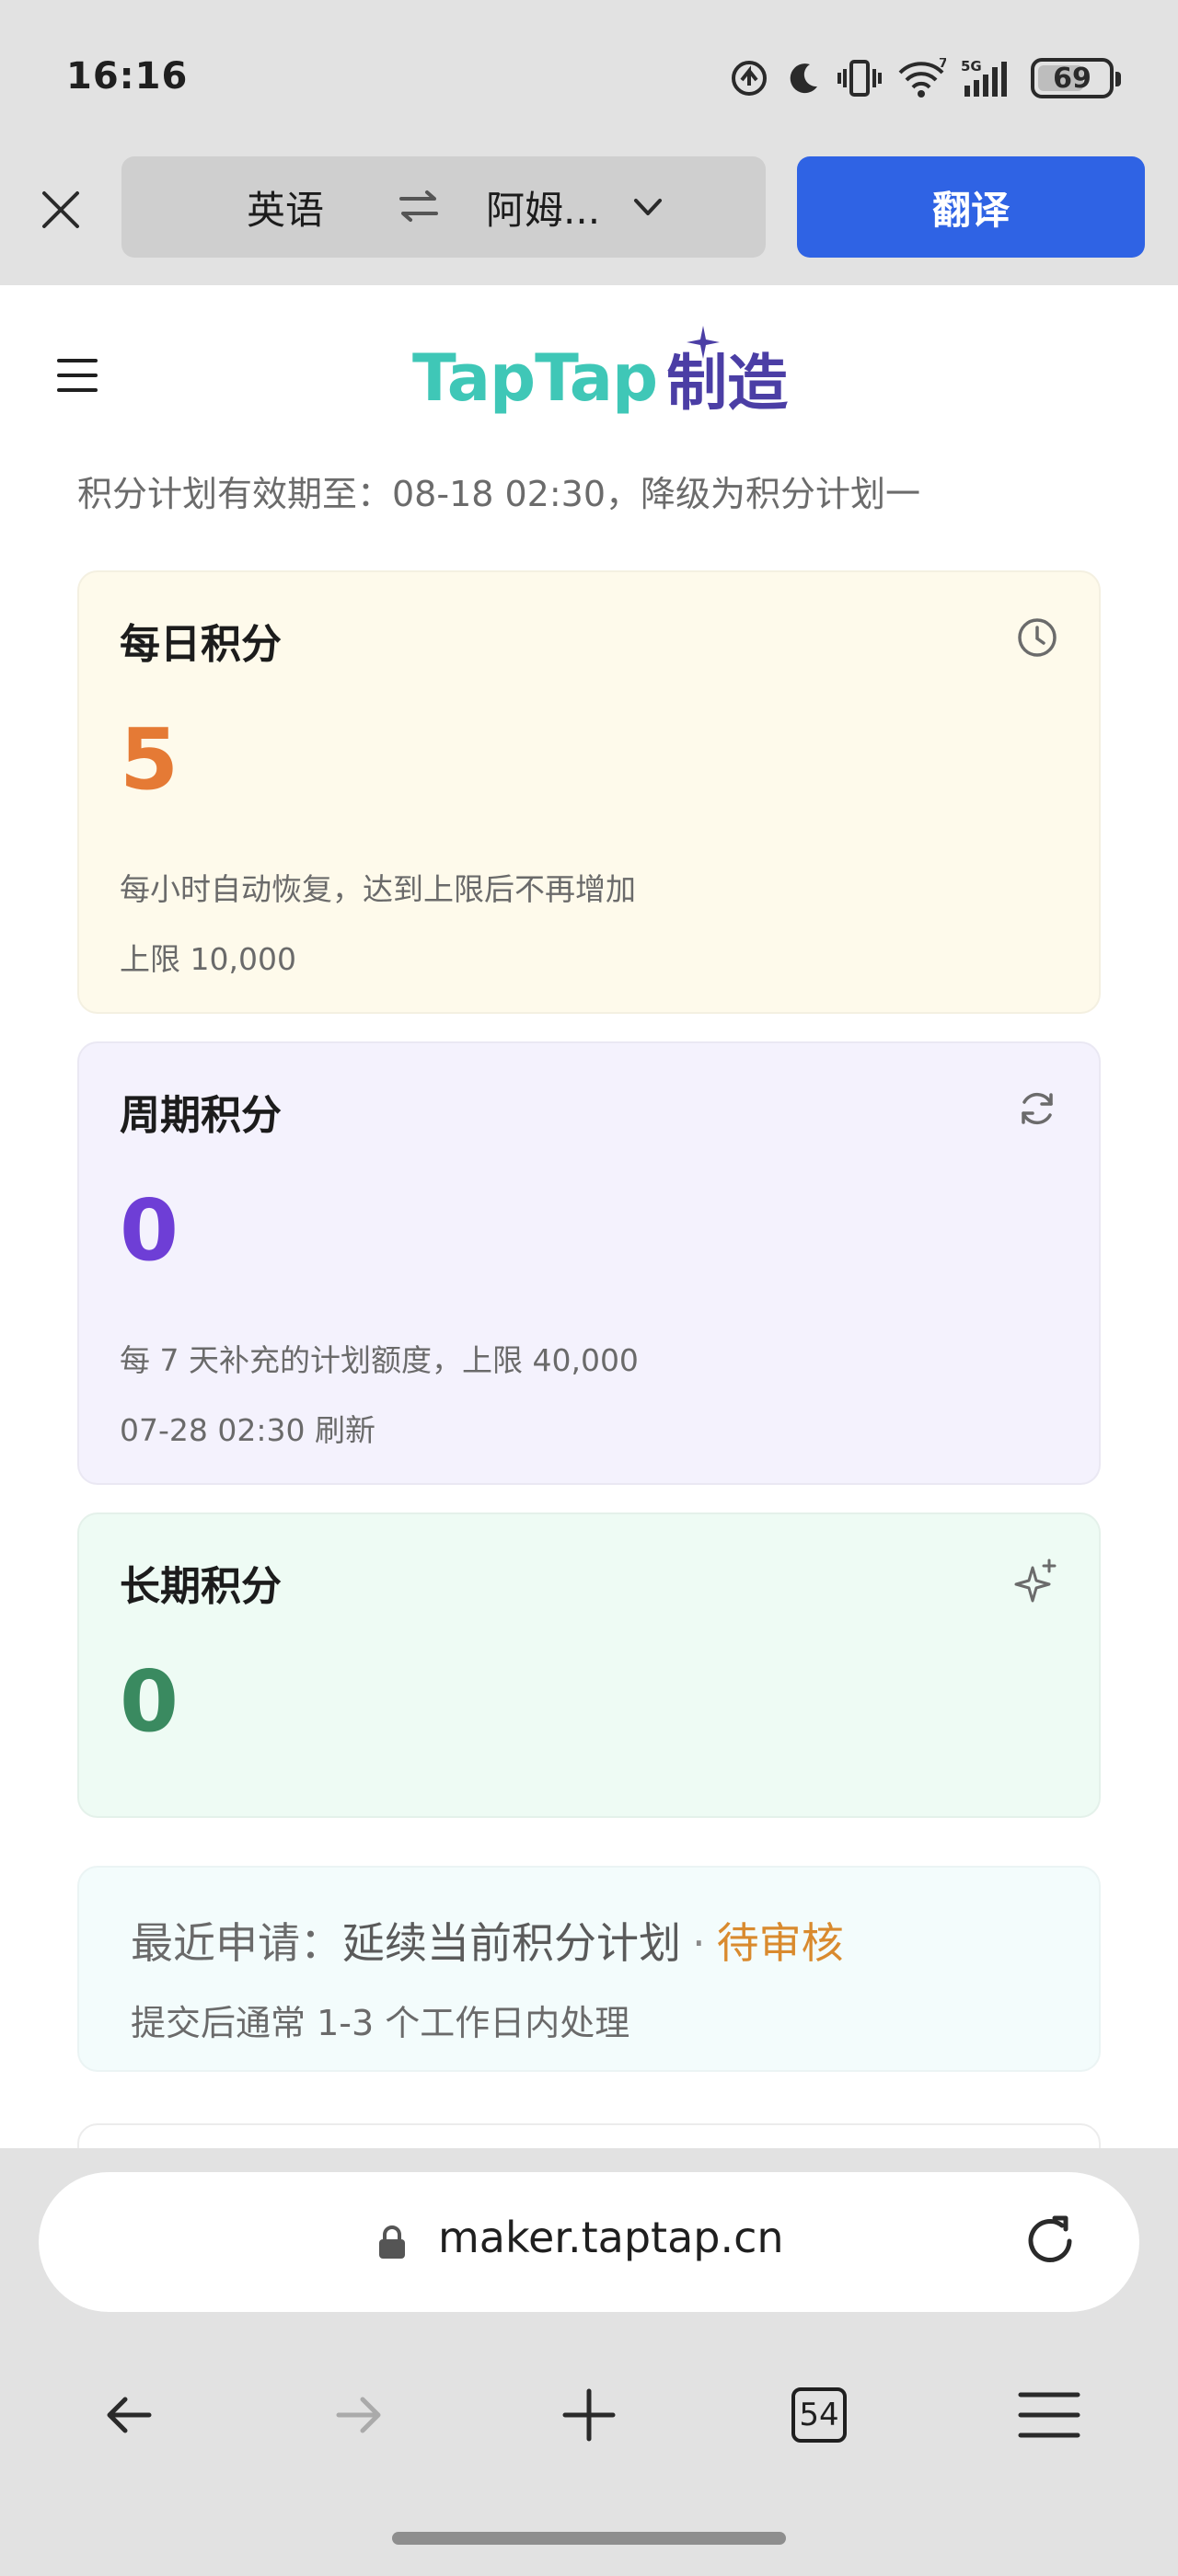 Image resolution: width=1178 pixels, height=2576 pixels. Describe the element at coordinates (1072, 78) in the screenshot. I see `battery-text: 69` at that location.